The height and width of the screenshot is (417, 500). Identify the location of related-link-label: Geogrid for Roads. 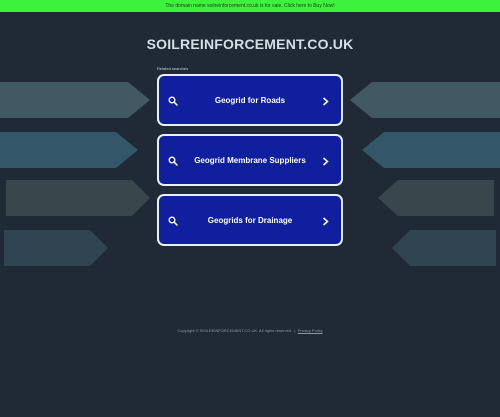
(250, 100).